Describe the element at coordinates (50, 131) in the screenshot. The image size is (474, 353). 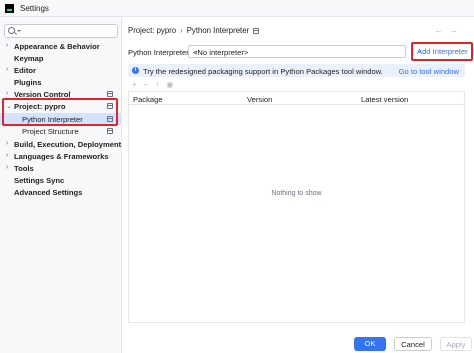
I see `sidebar-item-label: Project Structure` at that location.